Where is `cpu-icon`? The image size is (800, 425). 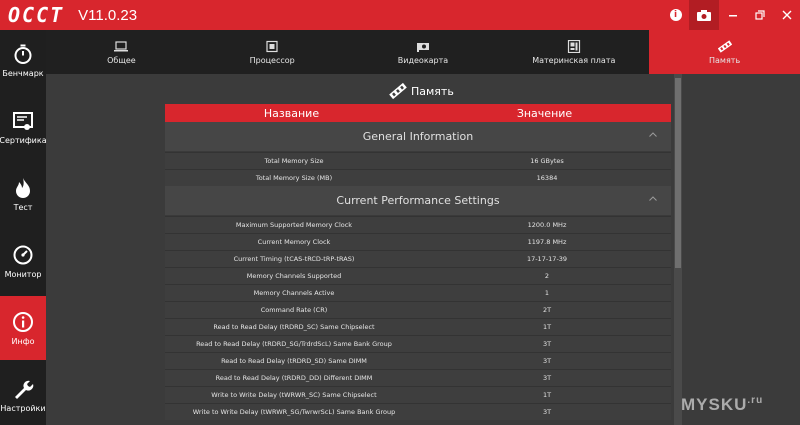
cpu-icon is located at coordinates (272, 46).